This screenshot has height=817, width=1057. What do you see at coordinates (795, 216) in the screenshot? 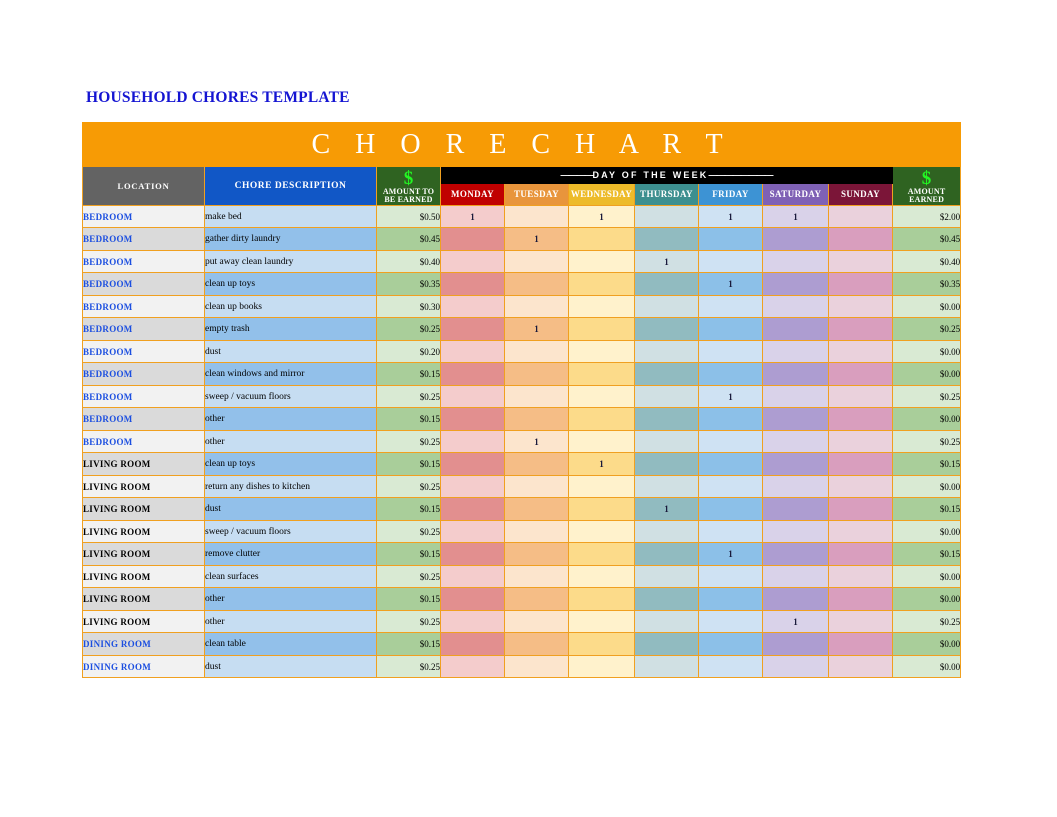
I see `cell-day-sat: 1` at bounding box center [795, 216].